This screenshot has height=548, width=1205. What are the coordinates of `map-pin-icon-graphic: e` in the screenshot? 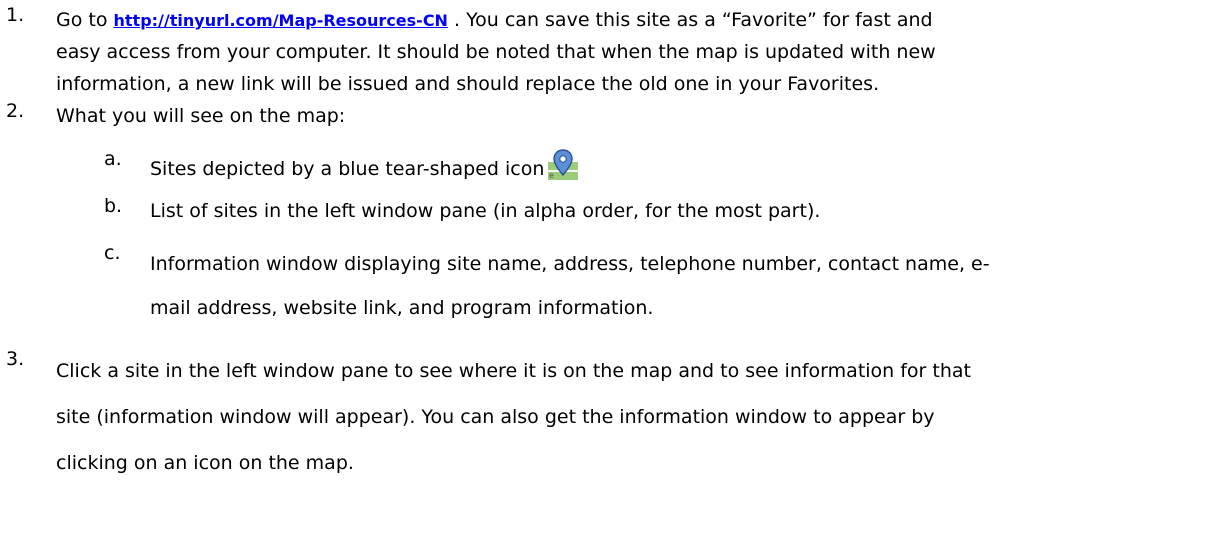 It's located at (563, 164).